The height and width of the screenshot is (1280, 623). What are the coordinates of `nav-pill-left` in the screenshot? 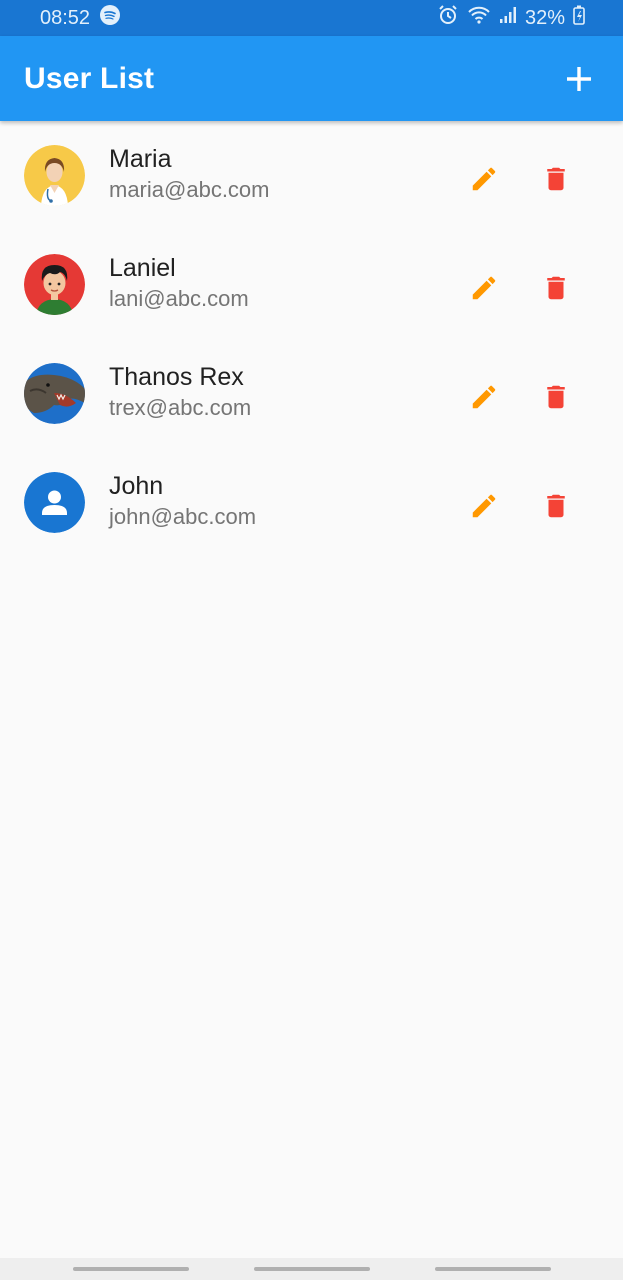 It's located at (130, 1269).